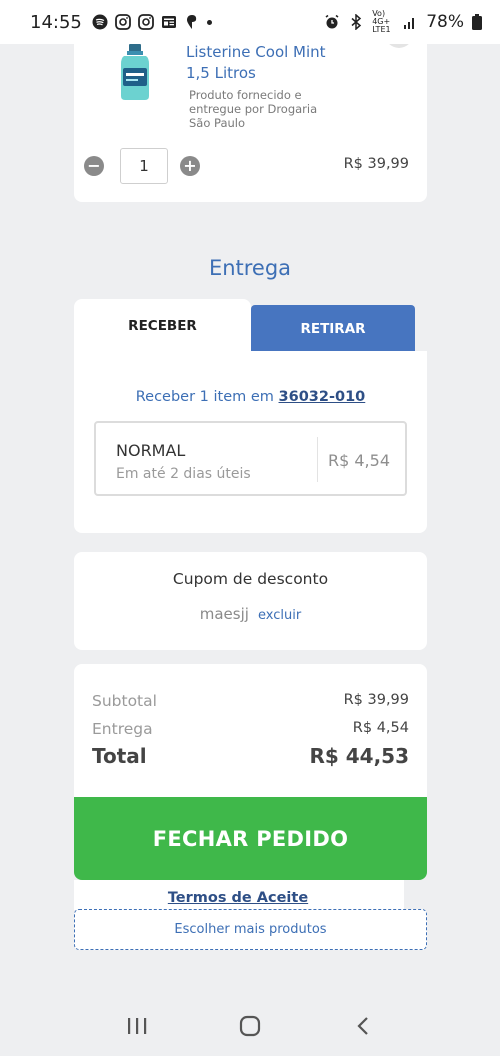 The image size is (500, 1056). Describe the element at coordinates (204, 397) in the screenshot. I see `delivery-prefix: Receber 1 item em` at that location.